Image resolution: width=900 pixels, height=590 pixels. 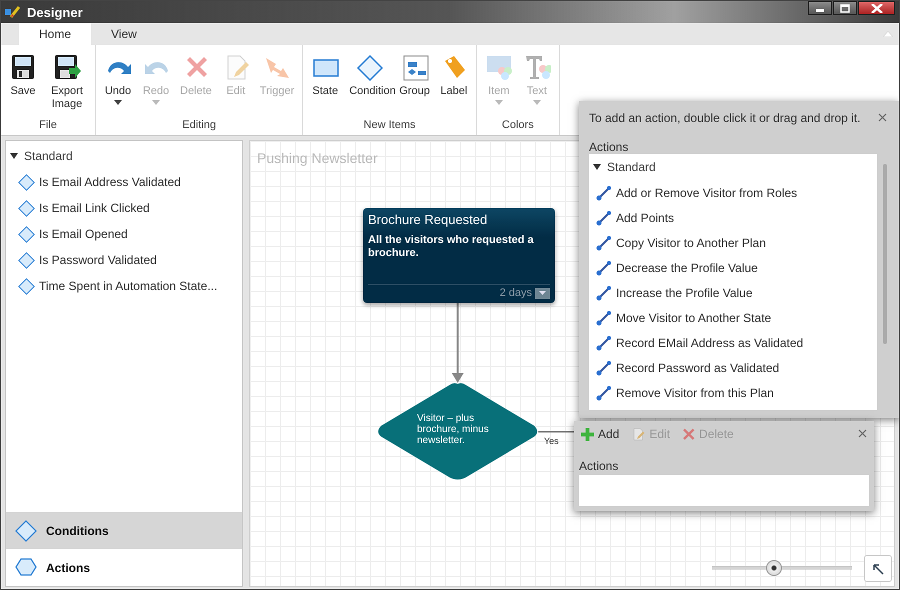 What do you see at coordinates (23, 86) in the screenshot?
I see `save-button: Save` at bounding box center [23, 86].